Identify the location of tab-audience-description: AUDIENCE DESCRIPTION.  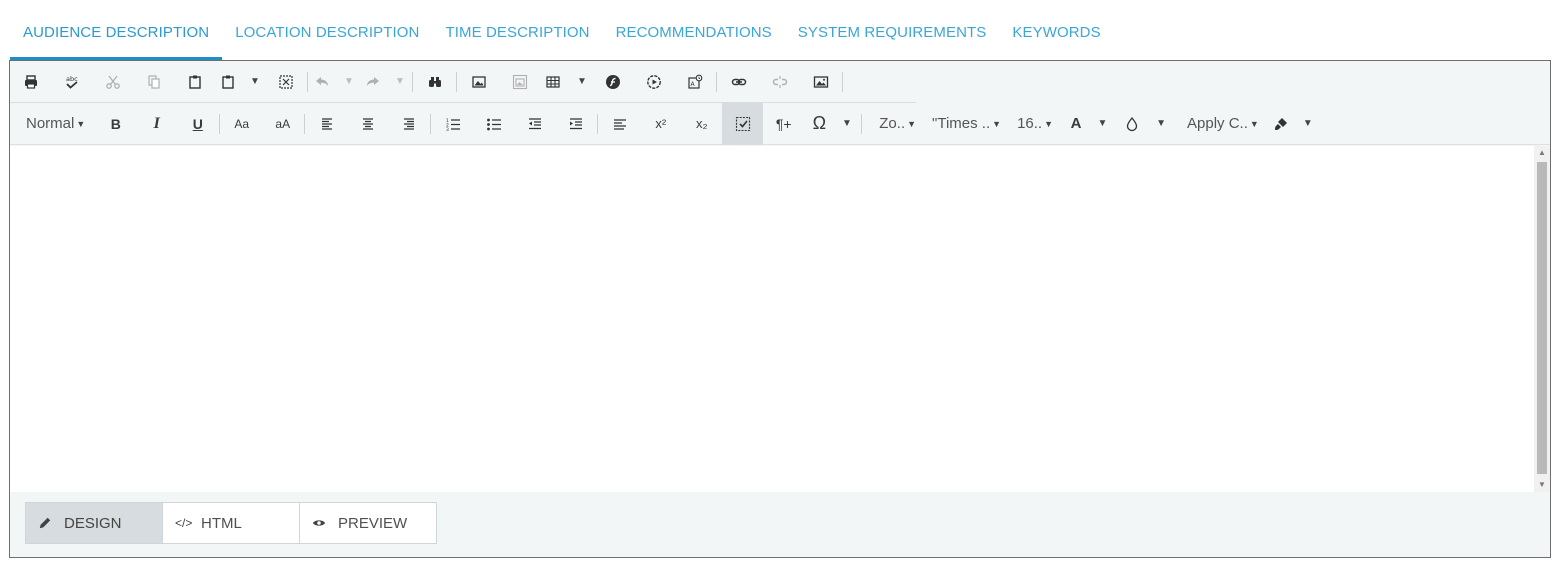
(116, 34).